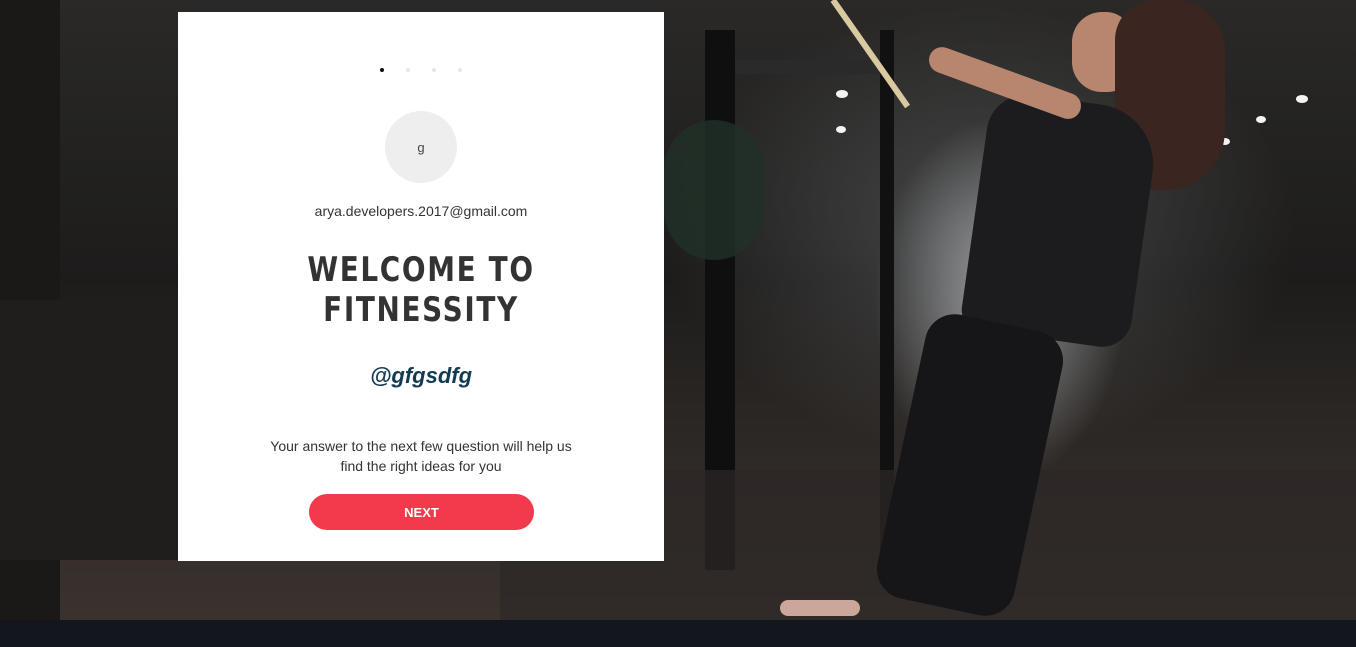  I want to click on next-button: NEXT, so click(421, 512).